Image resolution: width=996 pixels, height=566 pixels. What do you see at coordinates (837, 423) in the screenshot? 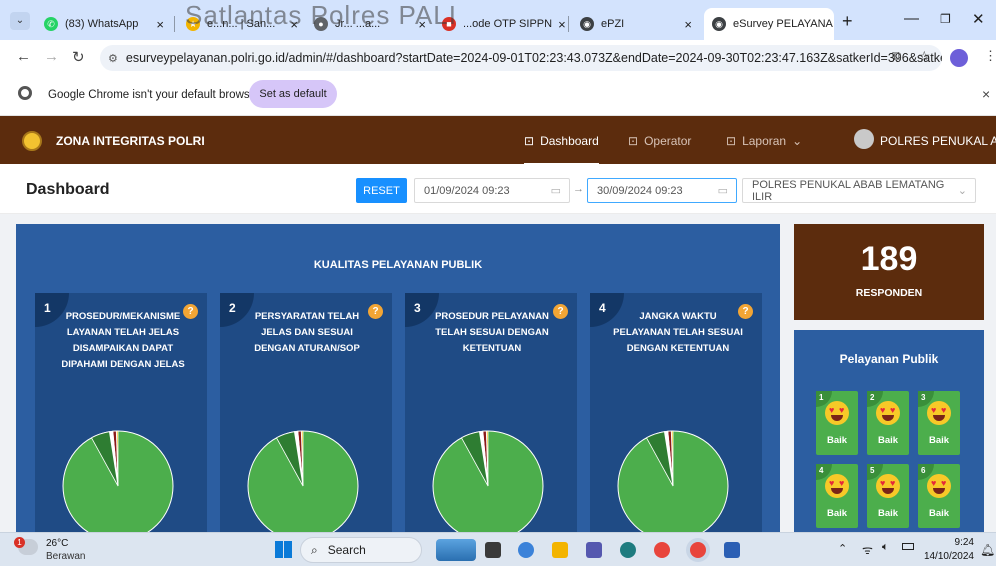
I see `rating-tile: 1 ♥ ♥ Baik` at bounding box center [837, 423].